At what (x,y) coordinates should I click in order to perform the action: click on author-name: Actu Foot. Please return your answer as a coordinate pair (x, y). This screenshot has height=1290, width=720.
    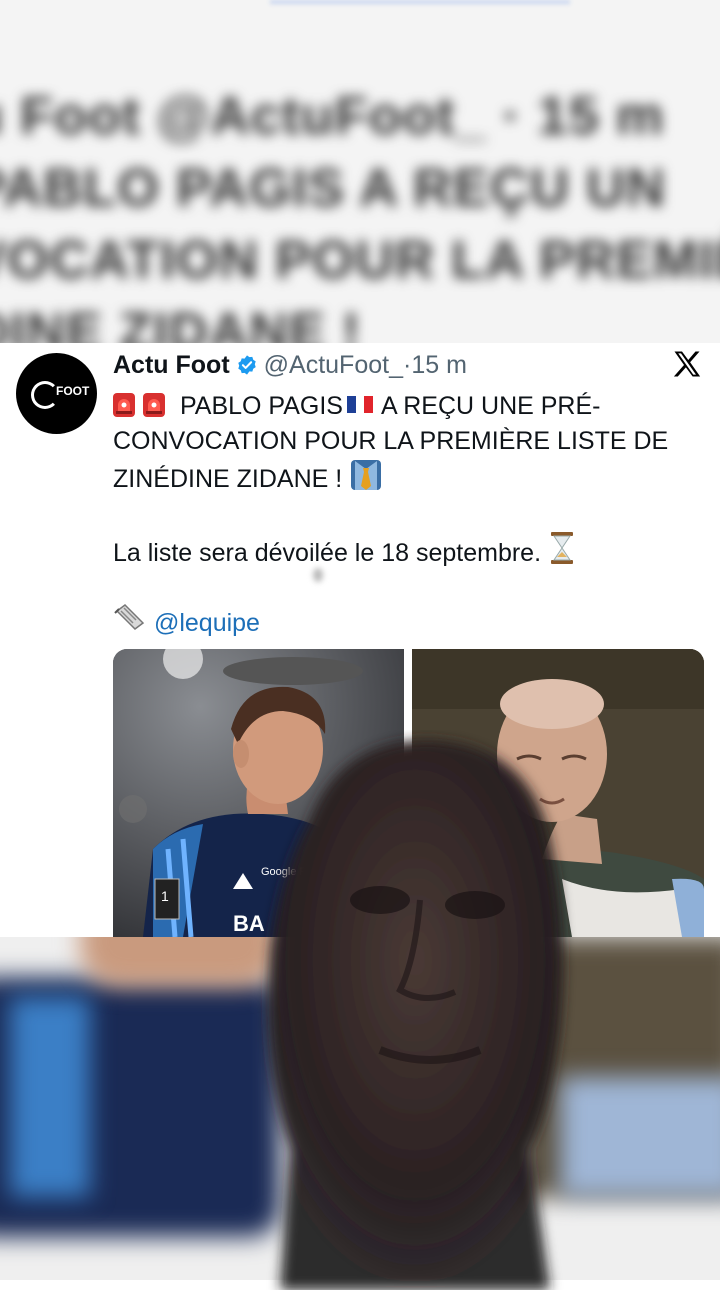
    Looking at the image, I should click on (171, 365).